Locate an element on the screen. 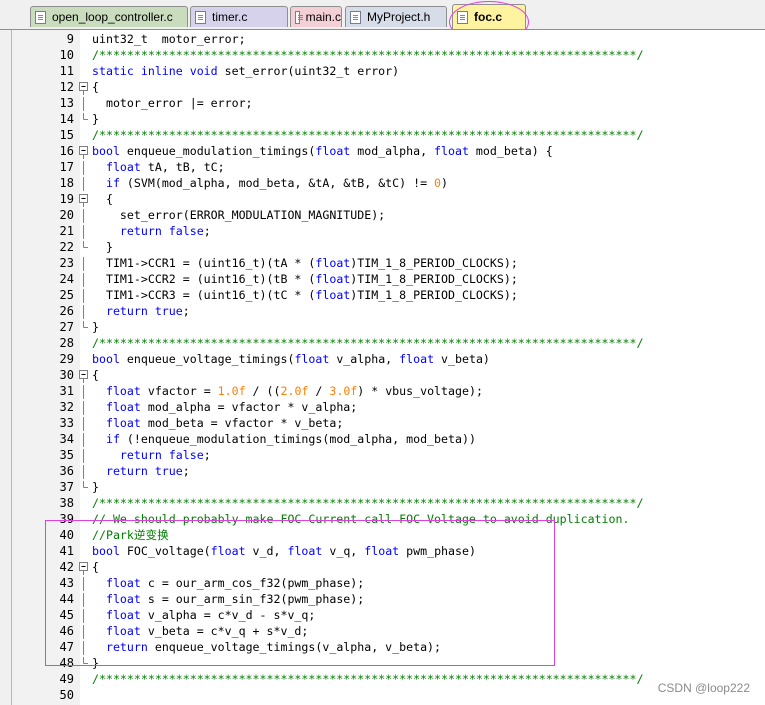  line-number: 17 is located at coordinates (66, 167).